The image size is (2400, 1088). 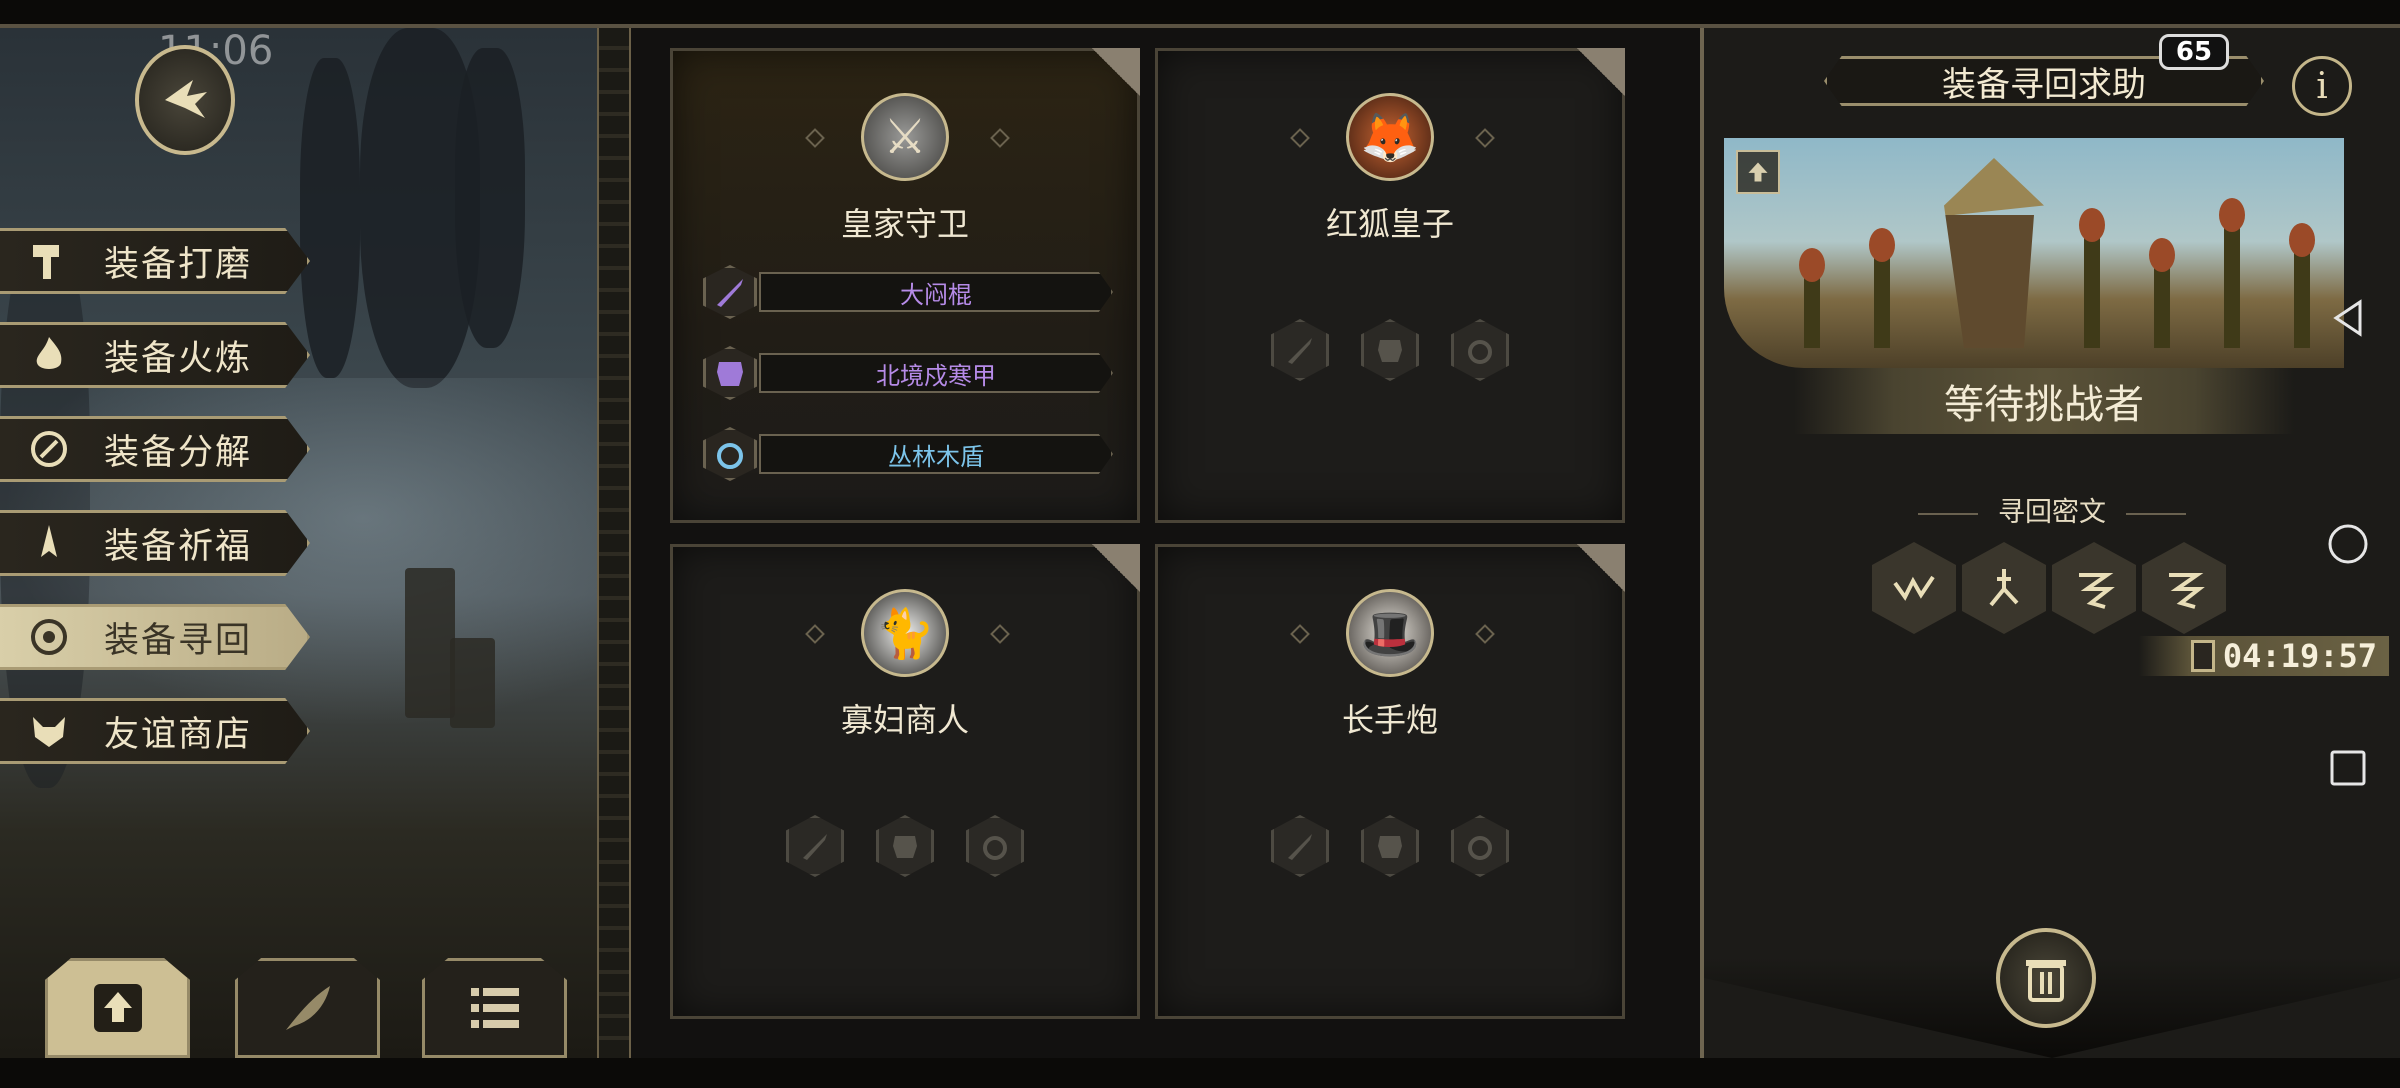 I want to click on nav-home-button, so click(x=2348, y=544).